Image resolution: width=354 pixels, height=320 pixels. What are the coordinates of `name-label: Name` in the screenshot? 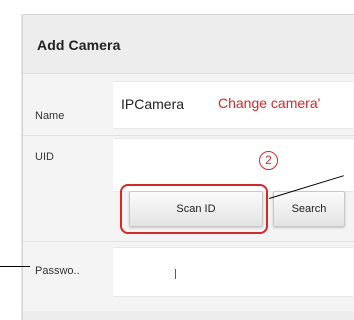 It's located at (50, 116).